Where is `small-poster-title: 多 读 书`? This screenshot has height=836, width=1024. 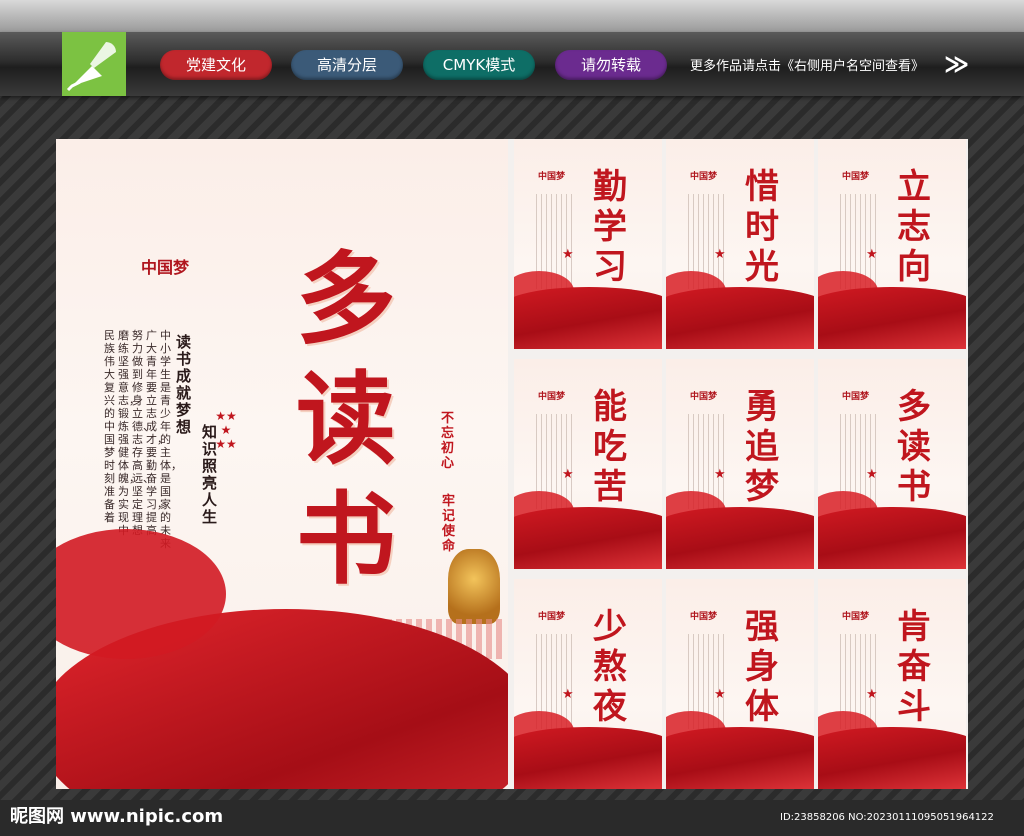 small-poster-title: 多 读 书 is located at coordinates (914, 447).